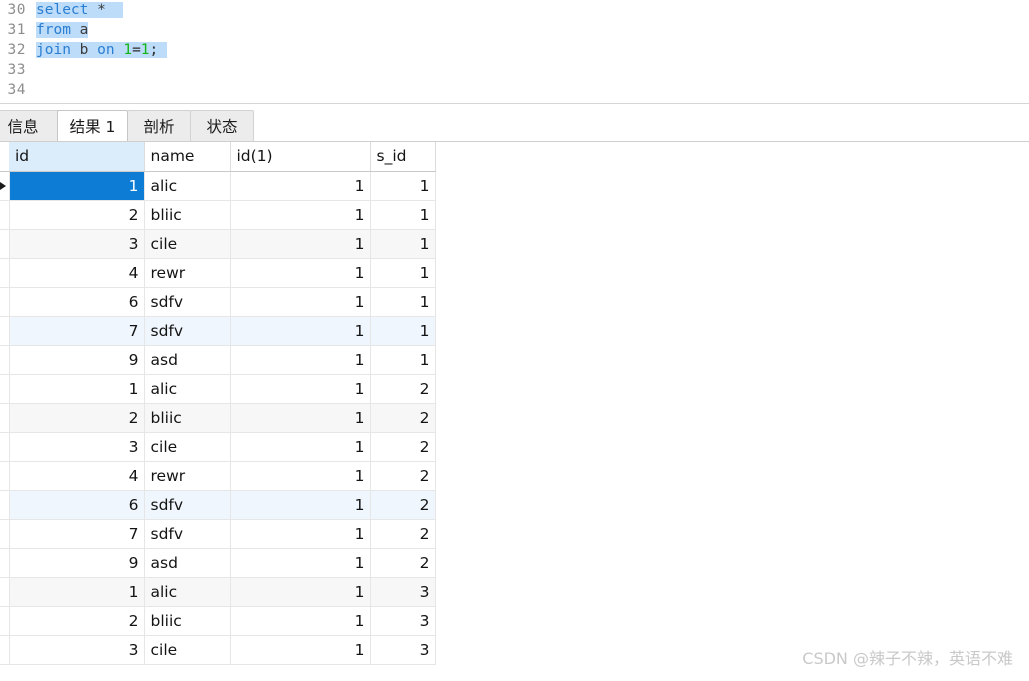 This screenshot has height=681, width=1029. What do you see at coordinates (80, 10) in the screenshot?
I see `code-text: select *` at bounding box center [80, 10].